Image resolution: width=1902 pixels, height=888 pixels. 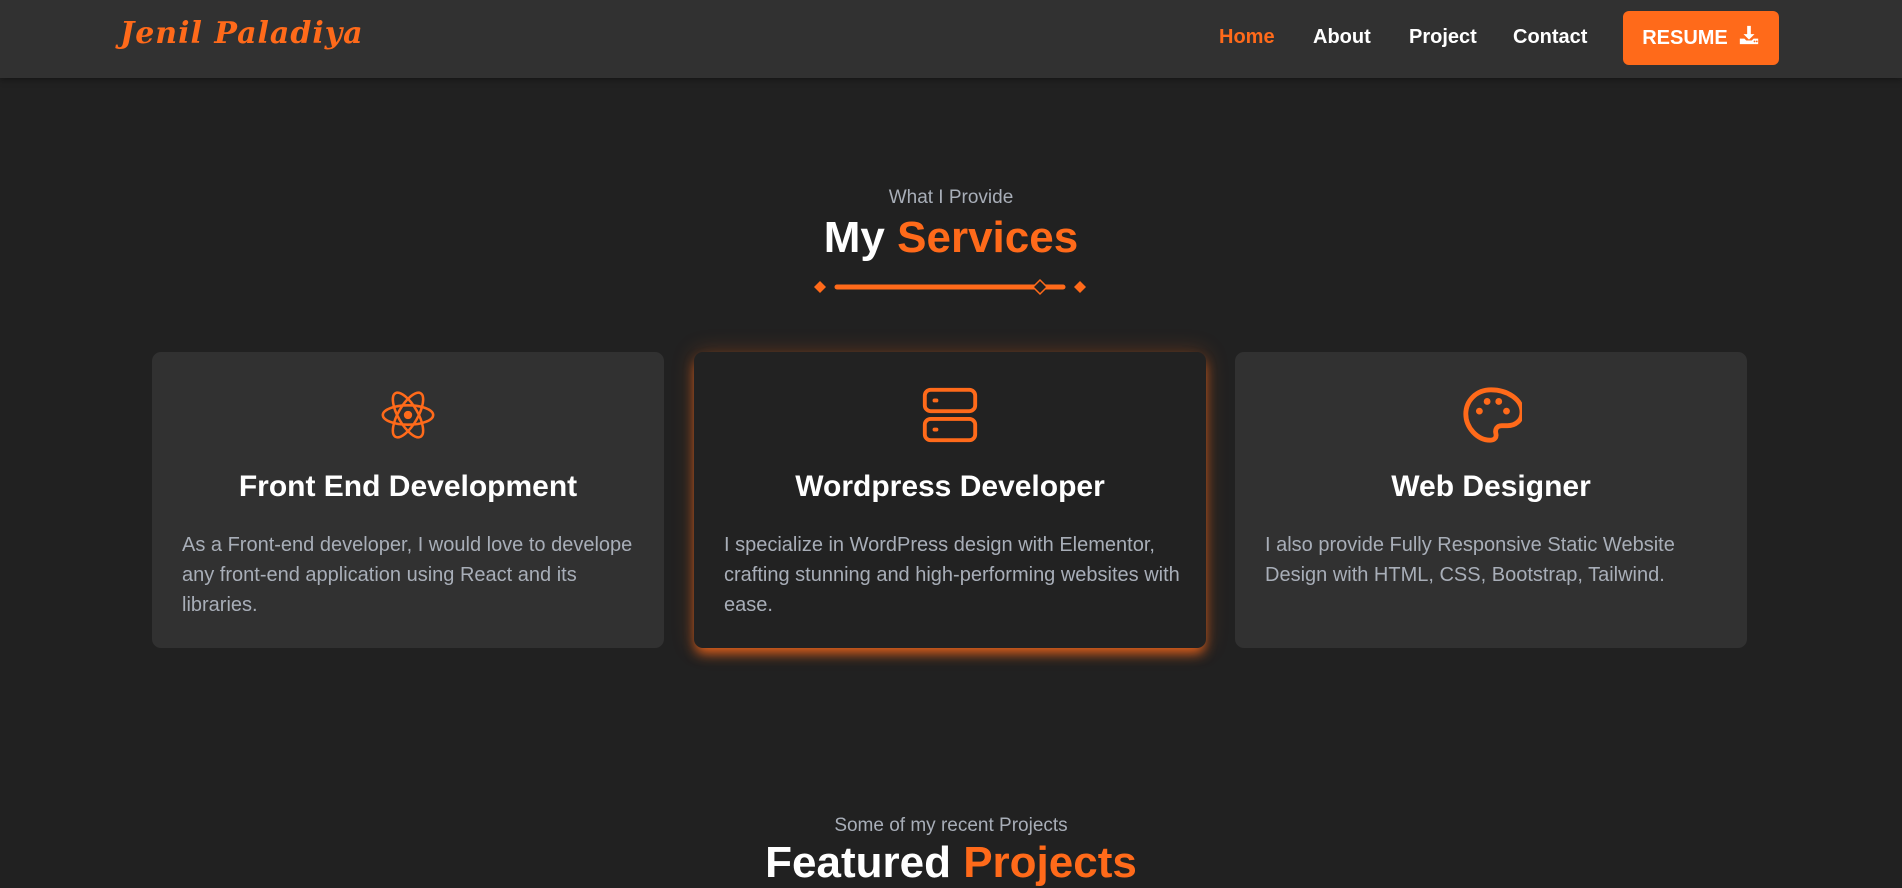 I want to click on service-card-title: Front End Development, so click(x=408, y=486).